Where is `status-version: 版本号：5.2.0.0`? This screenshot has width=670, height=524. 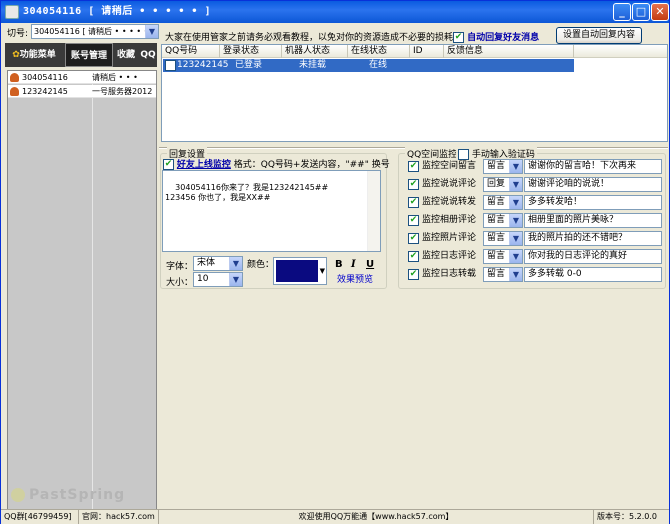
status-version: 版本号：5.2.0.0 is located at coordinates (627, 516).